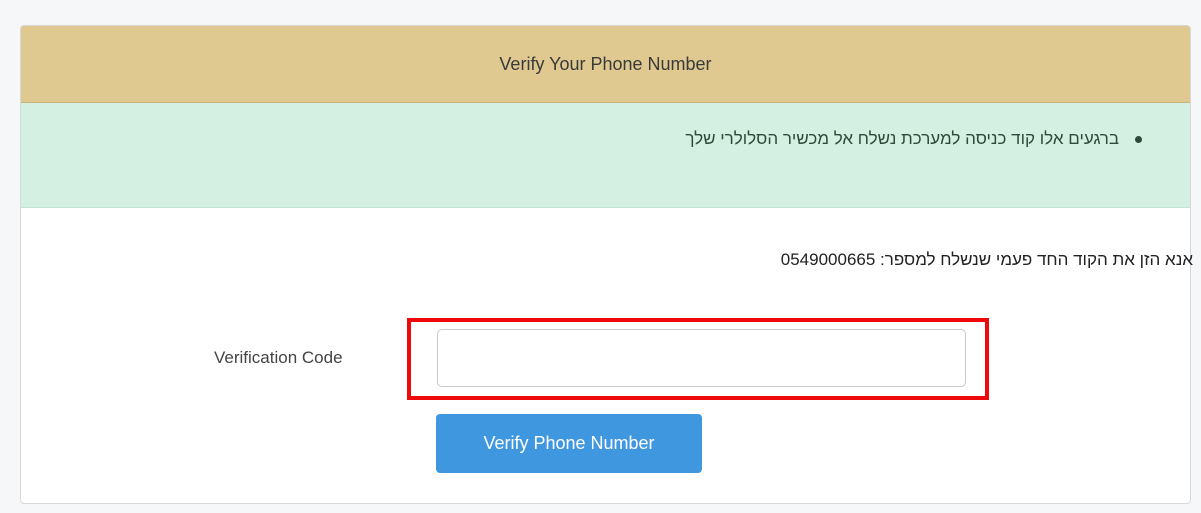 The image size is (1201, 513). What do you see at coordinates (278, 357) in the screenshot?
I see `verification-code-label: Verification Code` at bounding box center [278, 357].